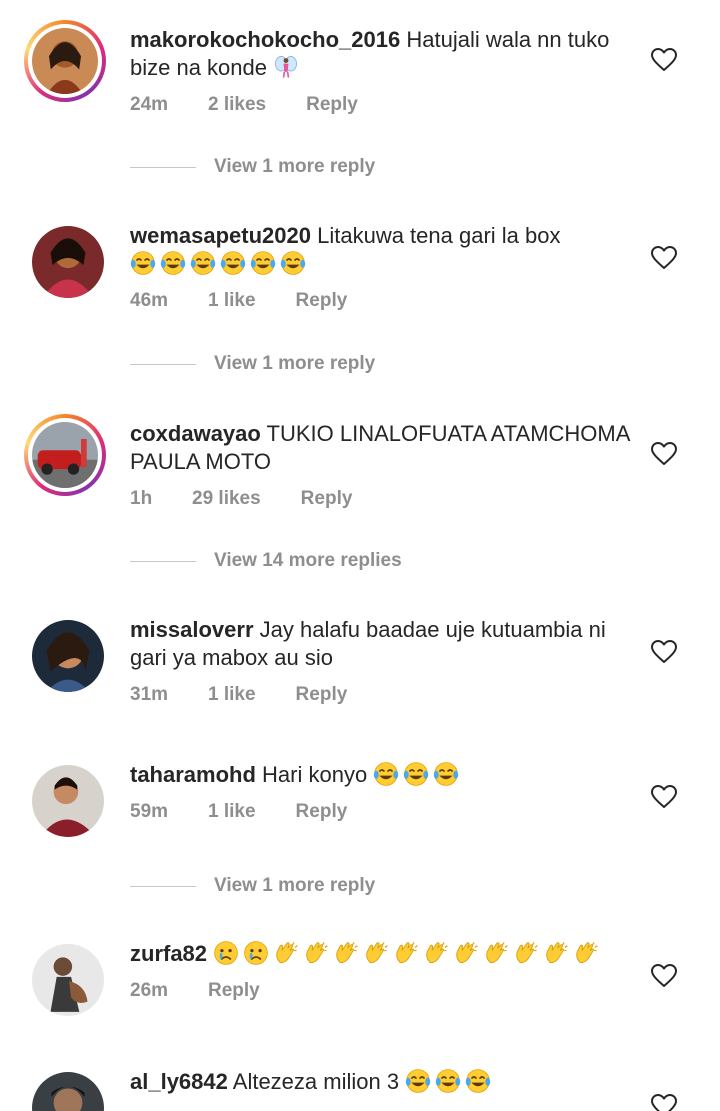  I want to click on view-more-replies: View 14 more replies, so click(266, 561).